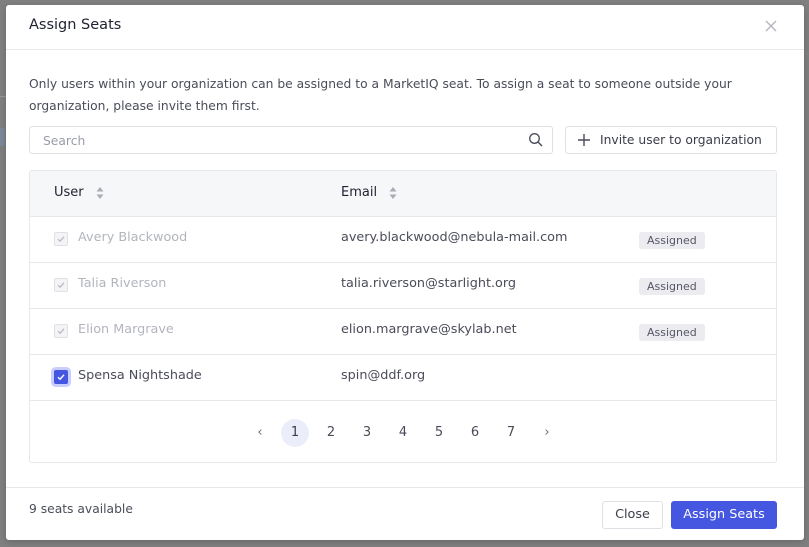  Describe the element at coordinates (295, 433) in the screenshot. I see `page-button-current: 1` at that location.